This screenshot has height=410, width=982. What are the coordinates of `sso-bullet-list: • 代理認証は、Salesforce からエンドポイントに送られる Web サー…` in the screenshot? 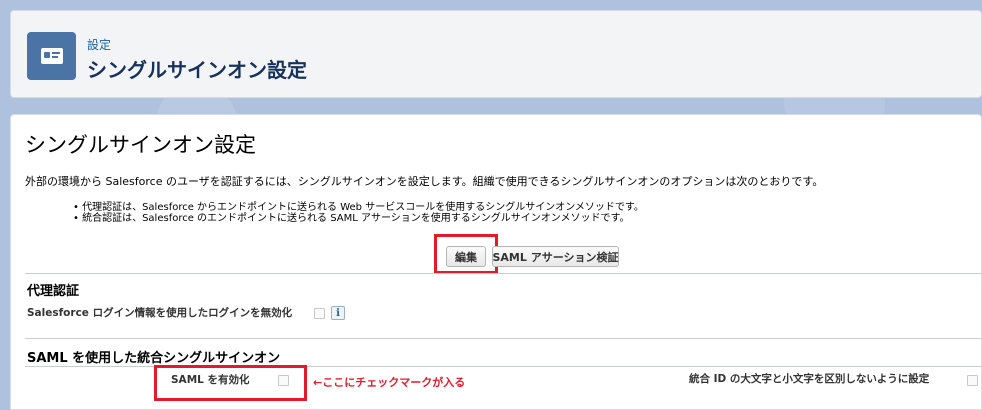 It's located at (358, 213).